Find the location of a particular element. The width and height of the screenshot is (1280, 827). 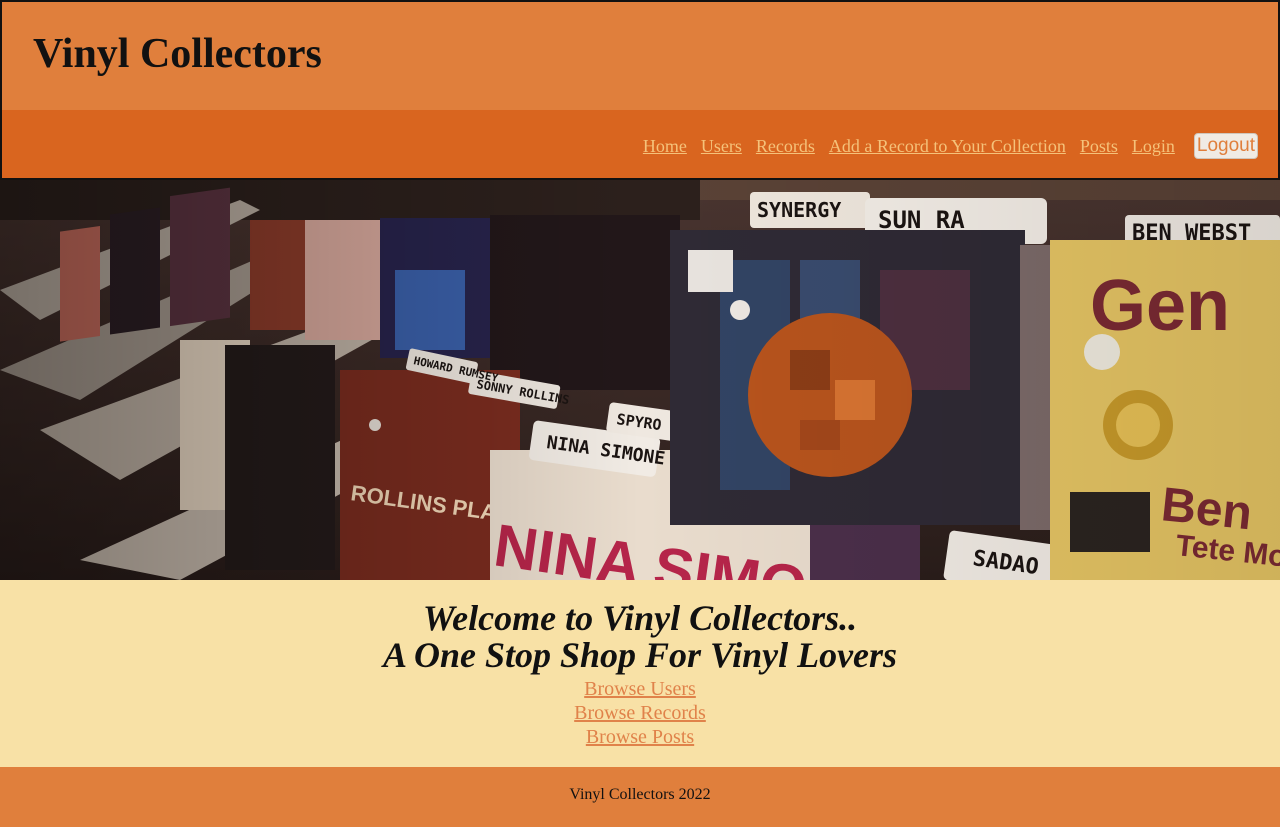

nav-link-posts: Posts is located at coordinates (1099, 146).